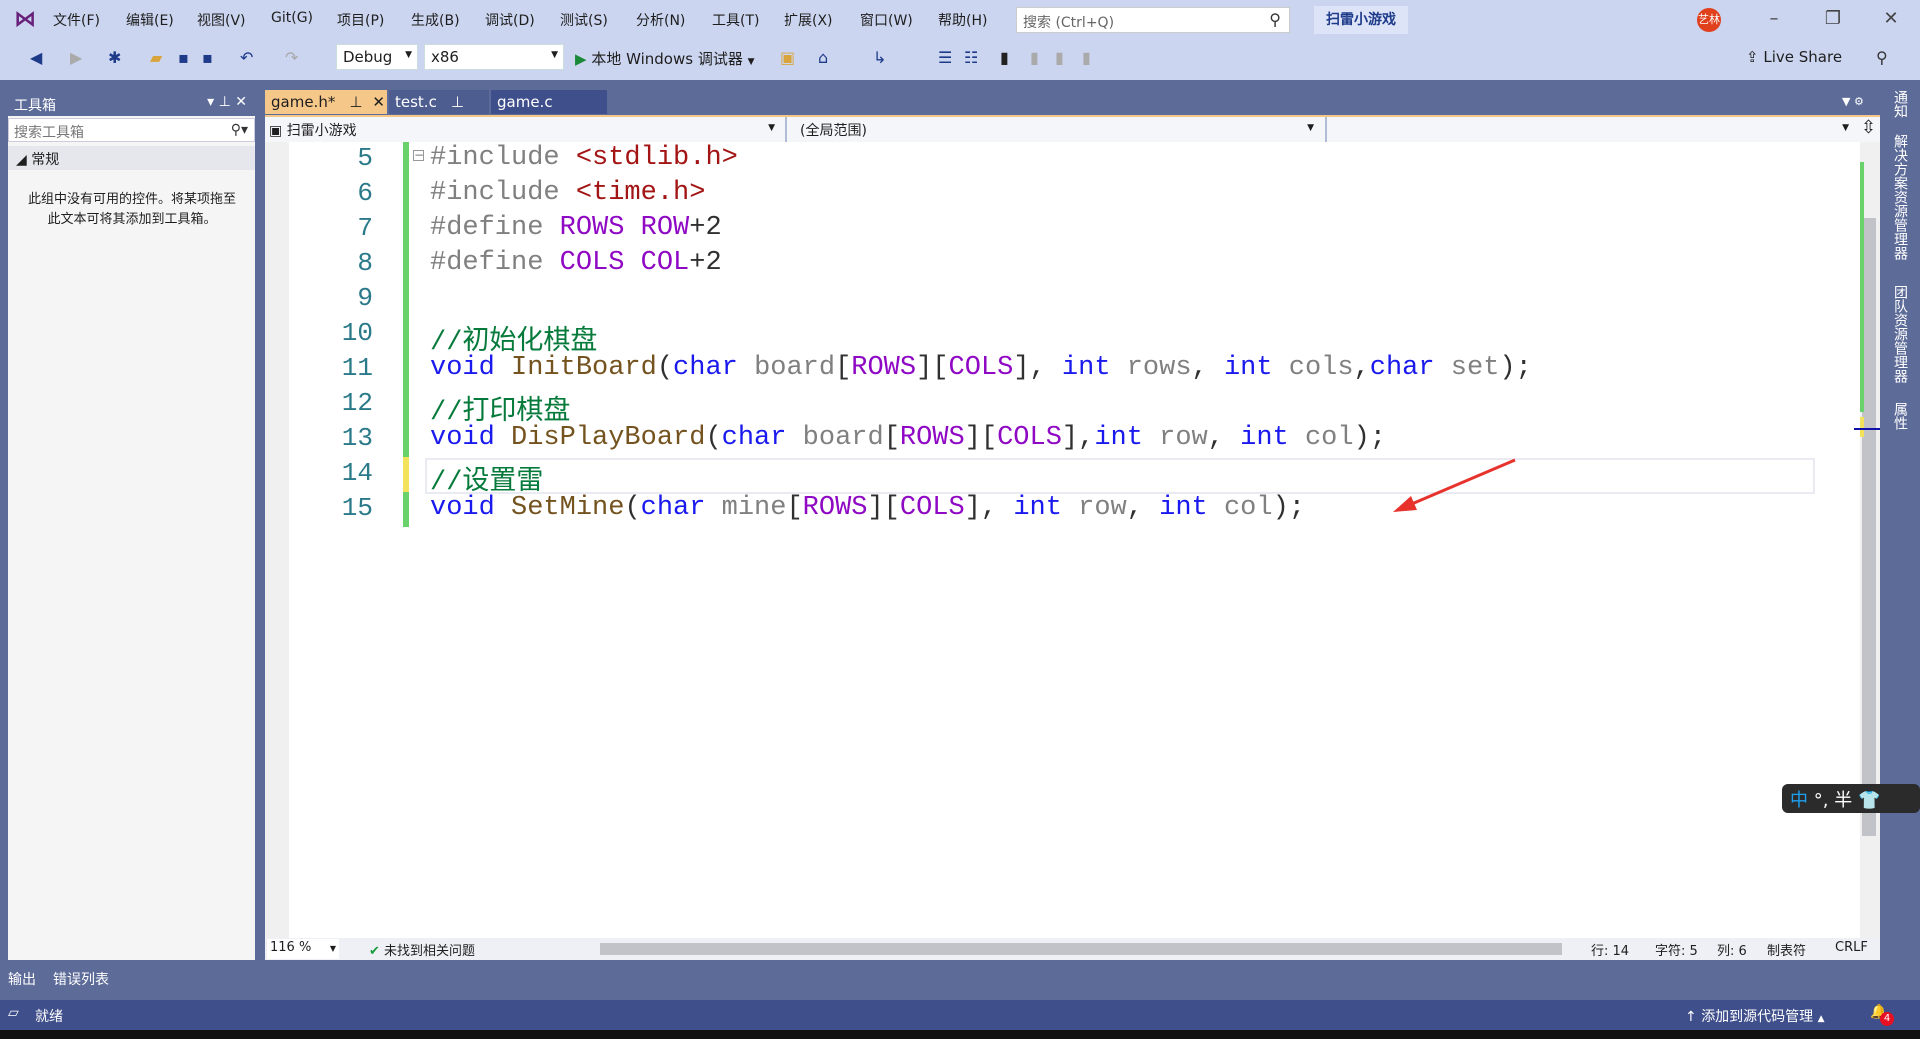  I want to click on split-icon: ⇳, so click(1868, 127).